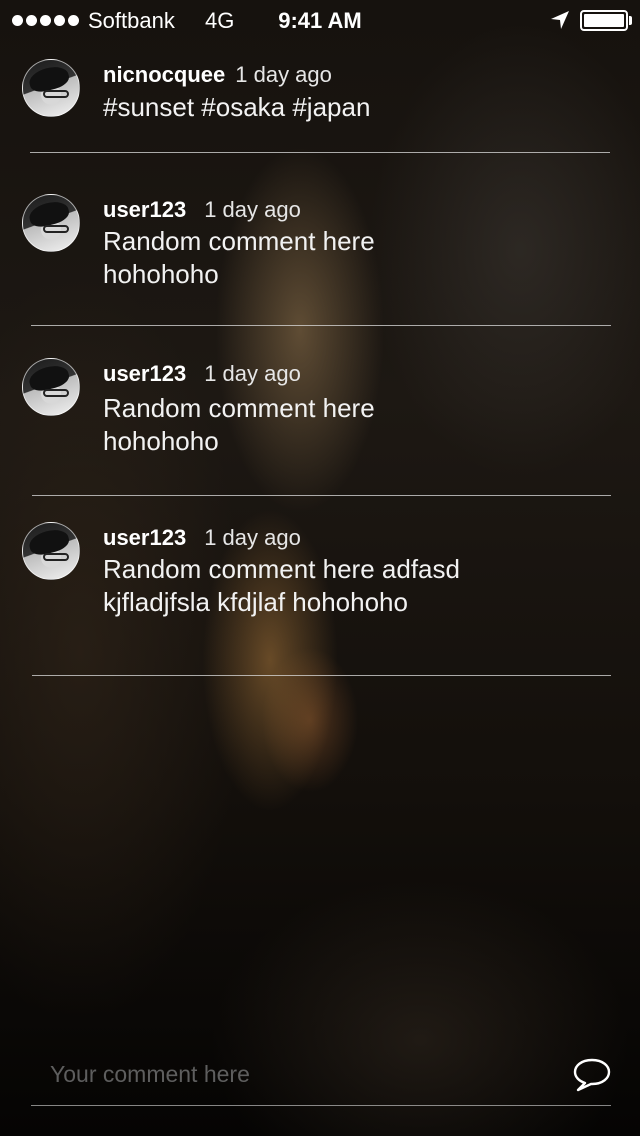 This screenshot has width=640, height=1136. Describe the element at coordinates (592, 1075) in the screenshot. I see `speech-bubble-icon` at that location.